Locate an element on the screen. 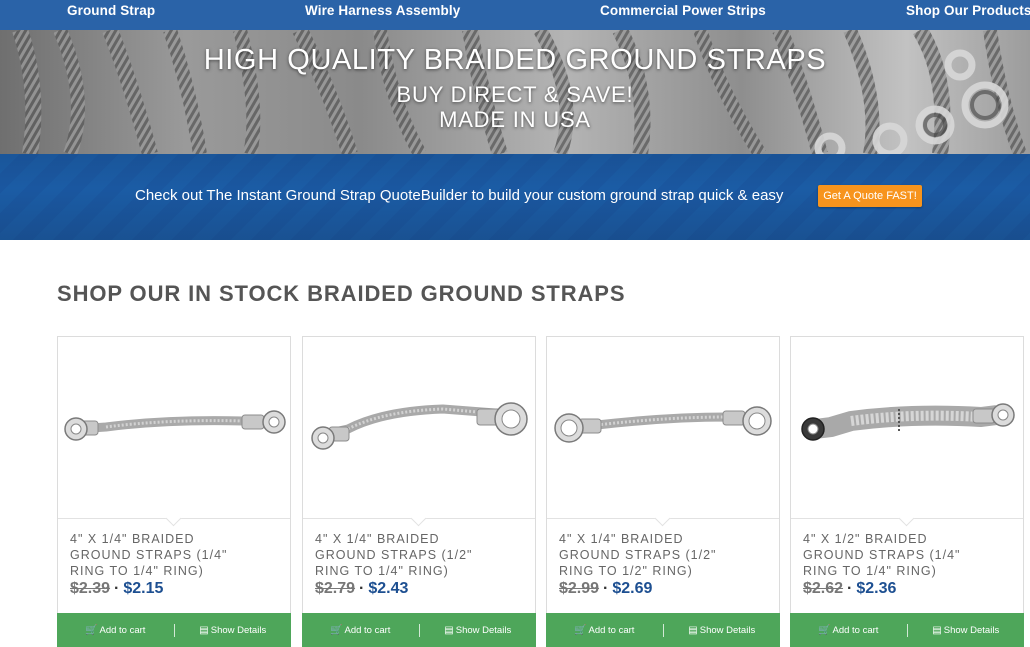 This screenshot has width=1030, height=647. old-price: $2.79 is located at coordinates (335, 588).